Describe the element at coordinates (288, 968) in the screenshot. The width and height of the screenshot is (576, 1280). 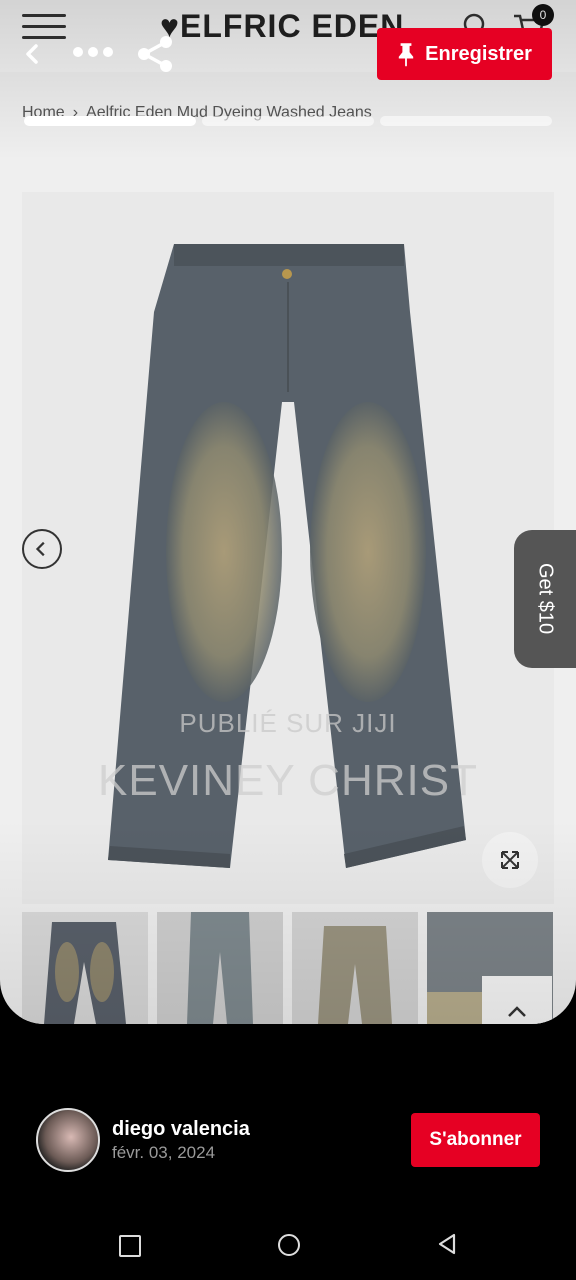
I see `thumbnail-strip` at that location.